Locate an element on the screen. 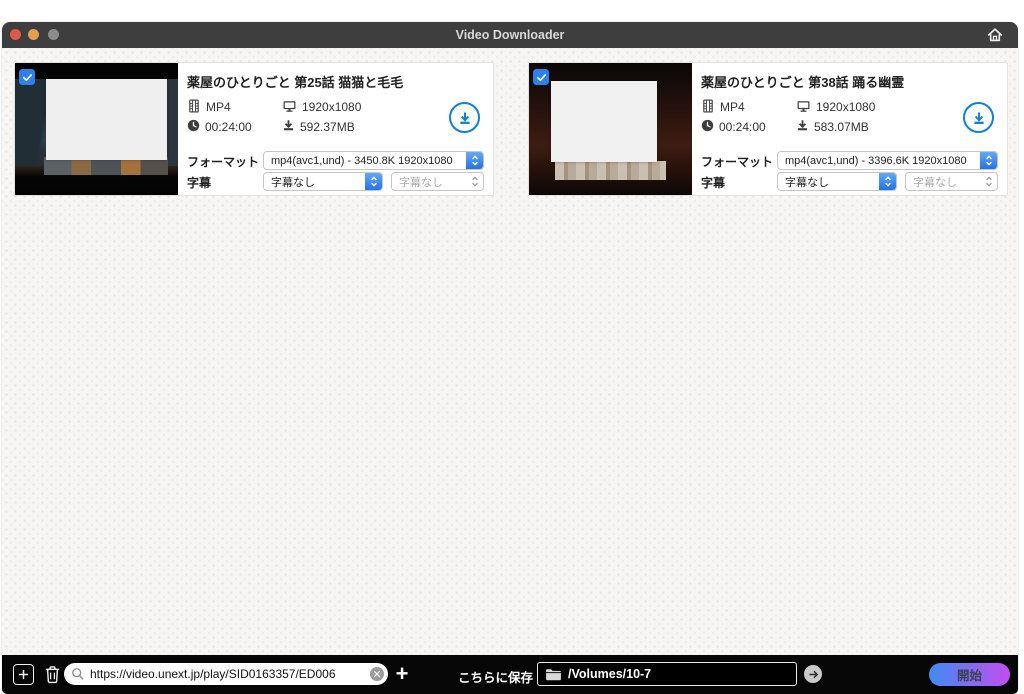 The width and height of the screenshot is (1024, 694). filesize-meta: 583.07MB is located at coordinates (832, 127).